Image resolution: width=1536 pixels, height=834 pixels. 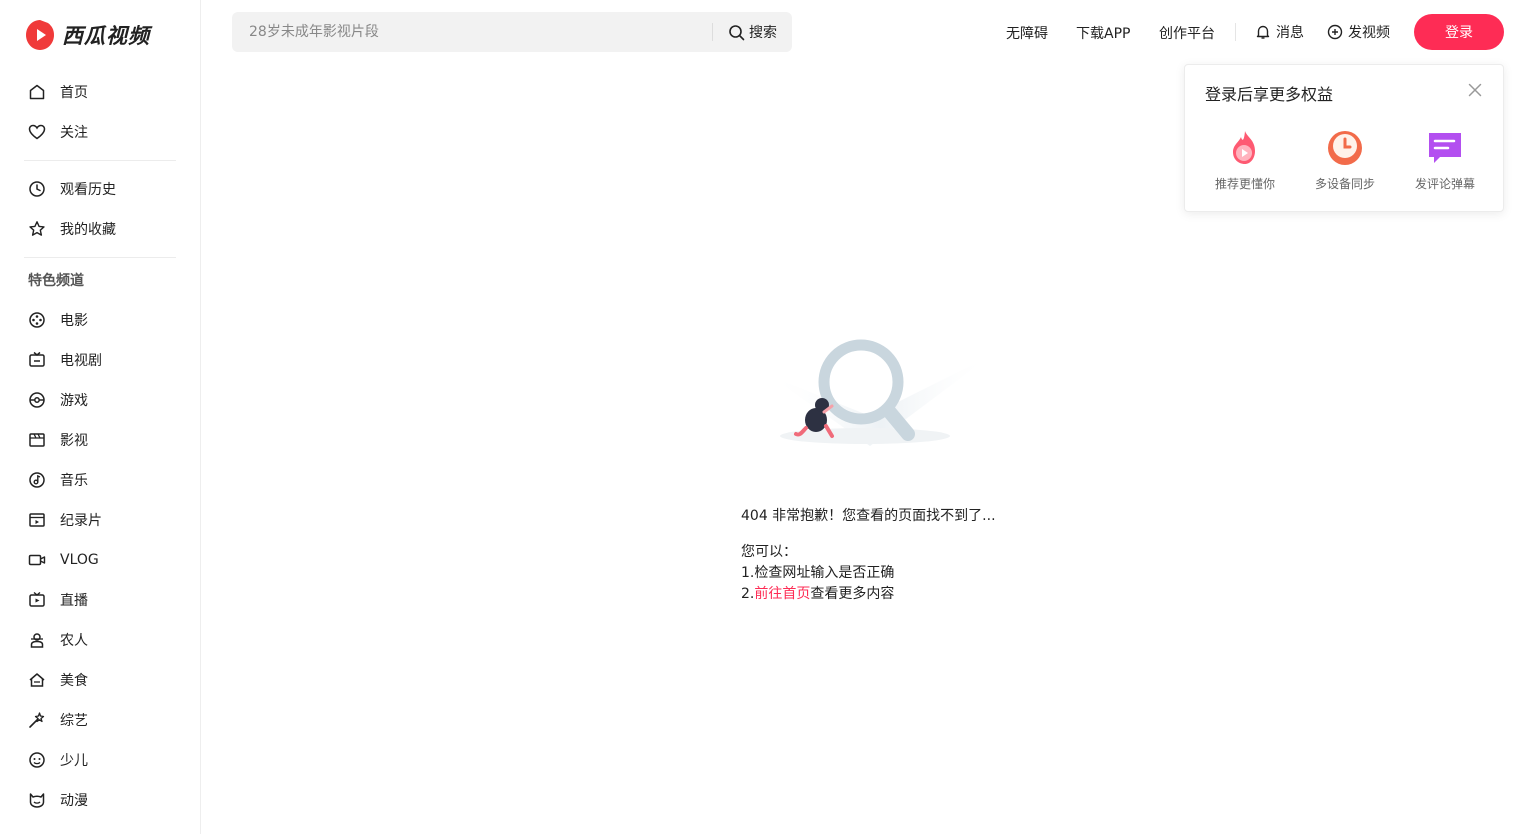 I want to click on search-input, so click(x=472, y=32).